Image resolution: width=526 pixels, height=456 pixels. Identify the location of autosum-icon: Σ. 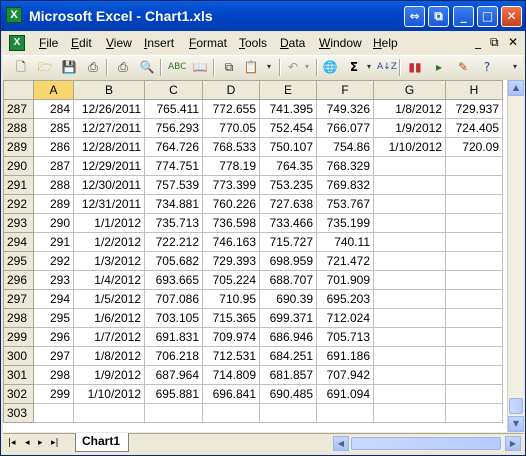
(354, 67).